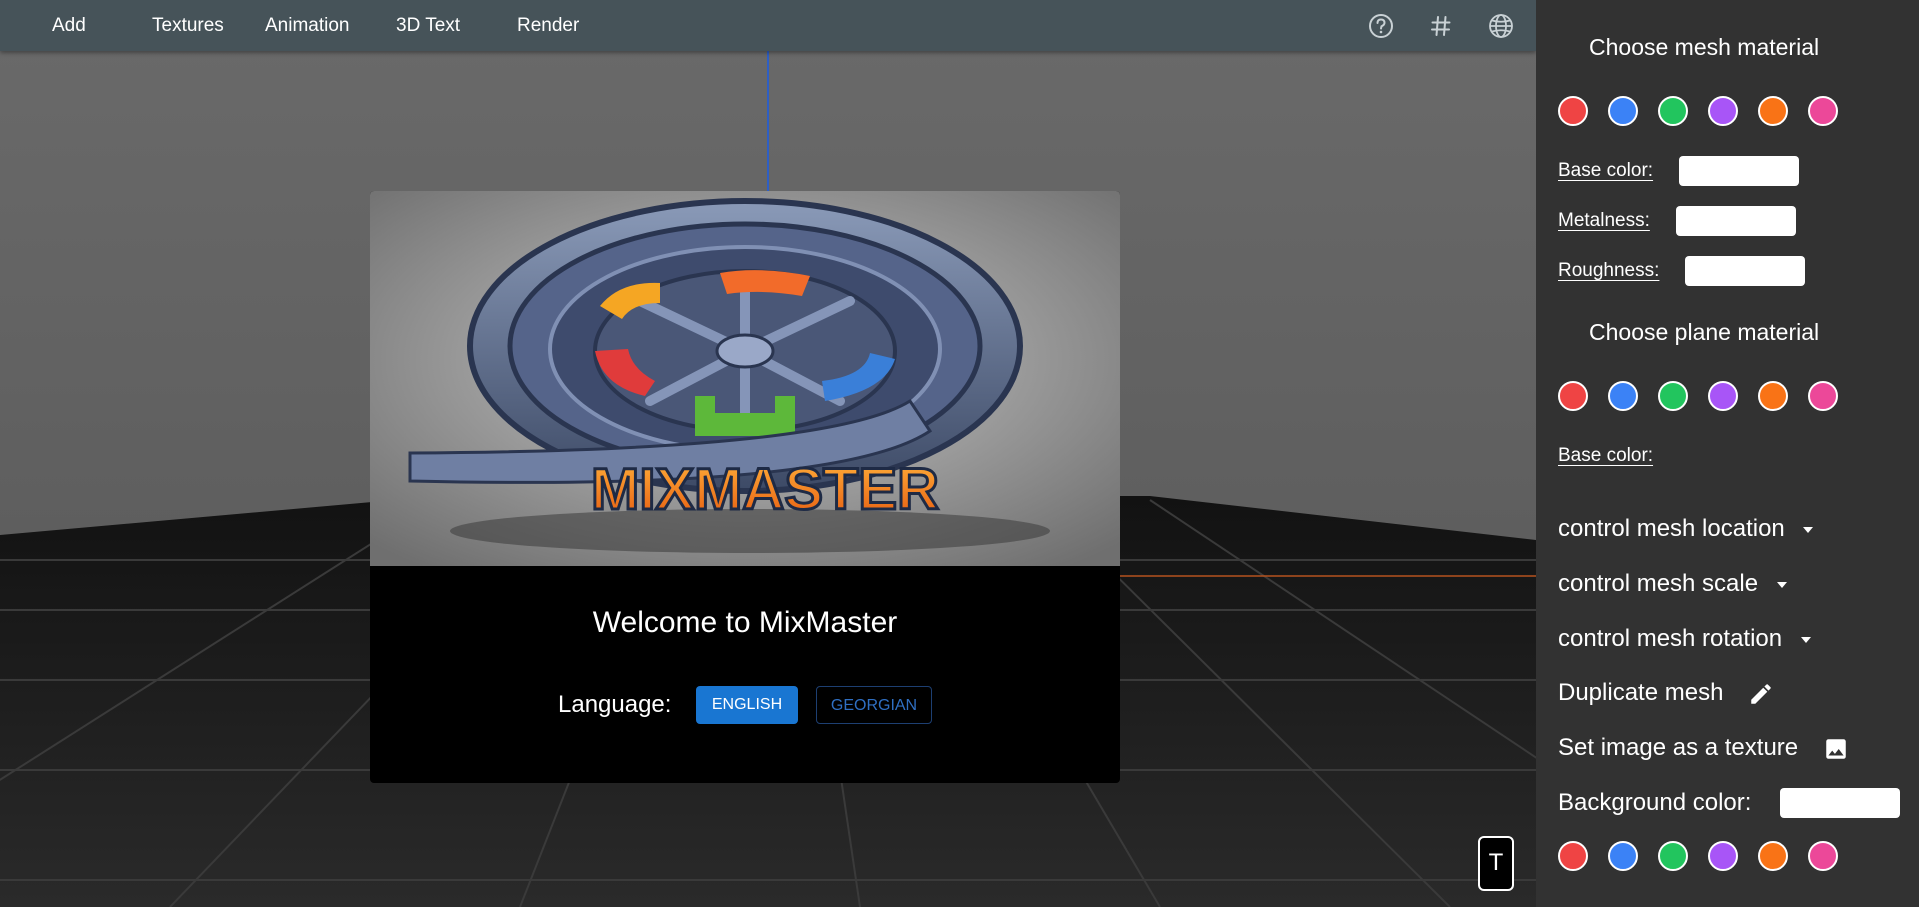 This screenshot has width=1919, height=907. Describe the element at coordinates (1745, 271) in the screenshot. I see `roughness-input` at that location.